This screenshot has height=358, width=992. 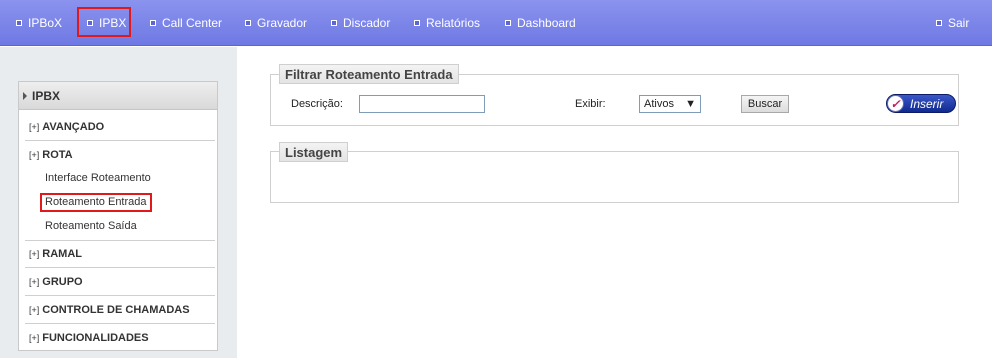 What do you see at coordinates (282, 23) in the screenshot?
I see `nav-item-label: Gravador` at bounding box center [282, 23].